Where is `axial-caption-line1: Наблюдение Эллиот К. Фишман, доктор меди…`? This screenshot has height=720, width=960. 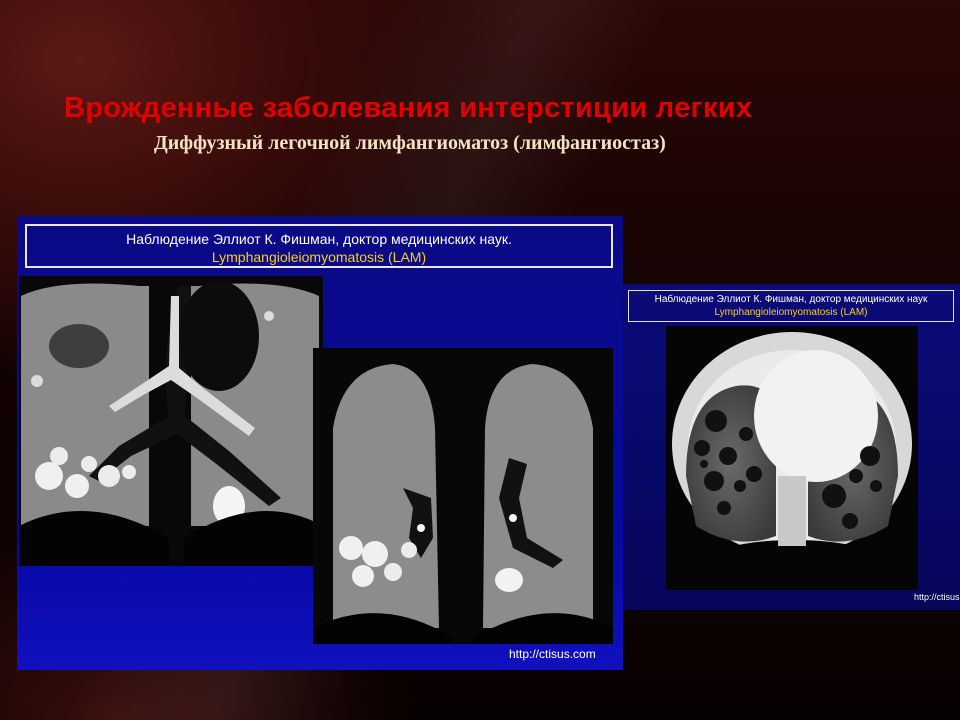 axial-caption-line1: Наблюдение Эллиот К. Фишман, доктор меди… is located at coordinates (791, 299).